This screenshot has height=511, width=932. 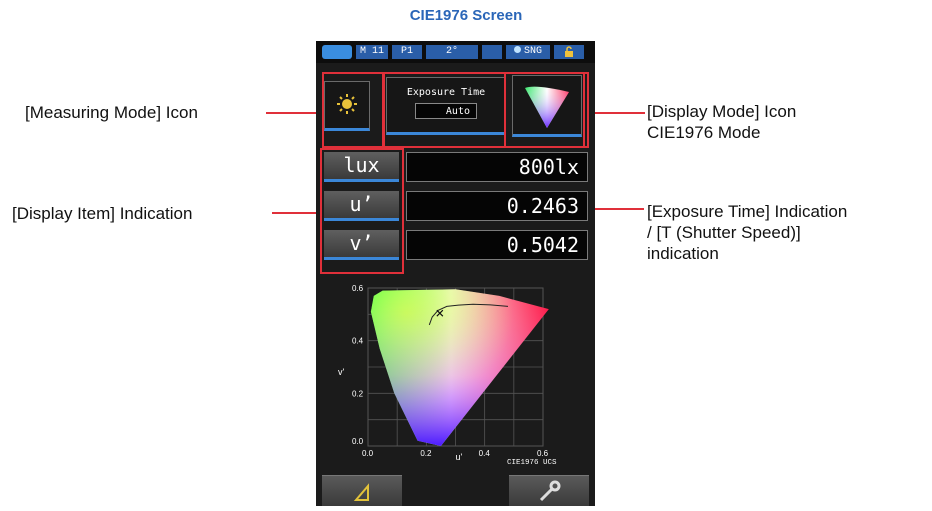 I want to click on record-dot-icon, so click(x=517, y=49).